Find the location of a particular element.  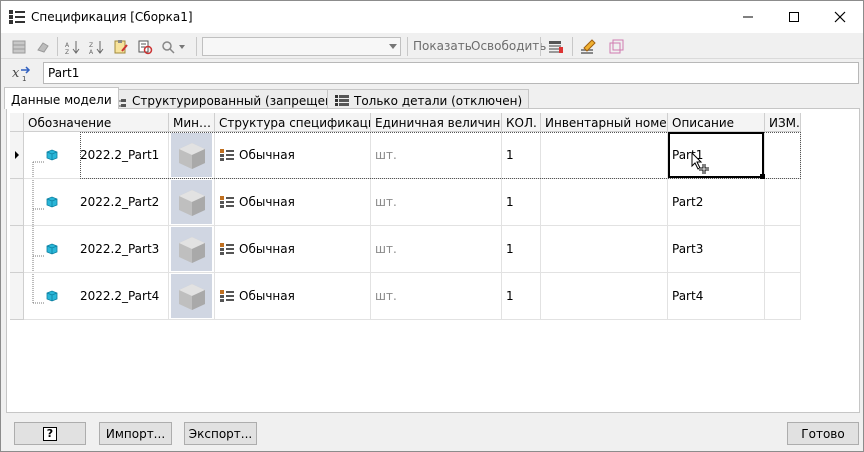

edit-properties-button is located at coordinates (588, 46).